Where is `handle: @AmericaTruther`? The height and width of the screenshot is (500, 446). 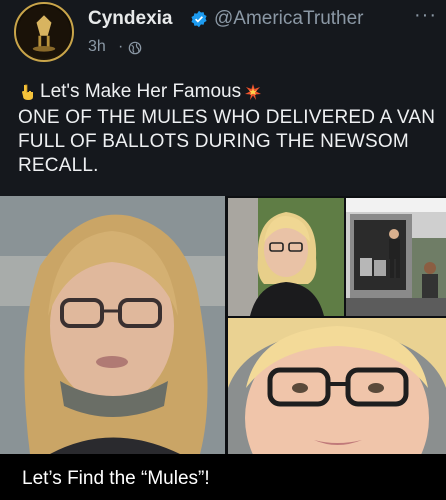 handle: @AmericaTruther is located at coordinates (289, 19).